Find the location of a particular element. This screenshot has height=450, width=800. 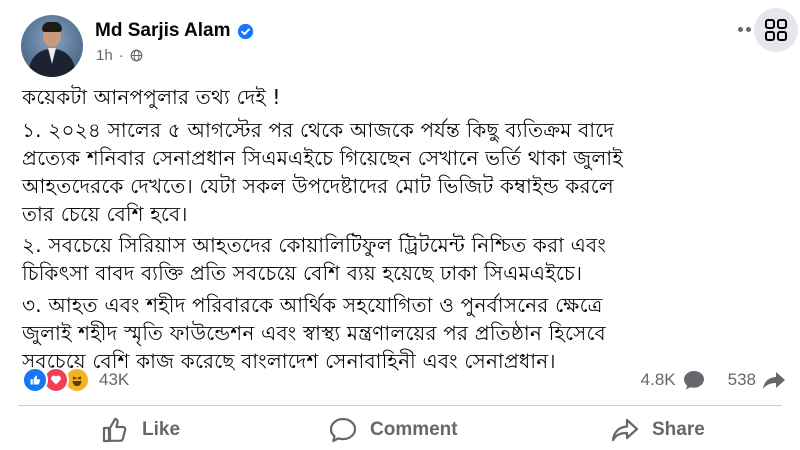

reactions-summary: 43K is located at coordinates (75, 380).